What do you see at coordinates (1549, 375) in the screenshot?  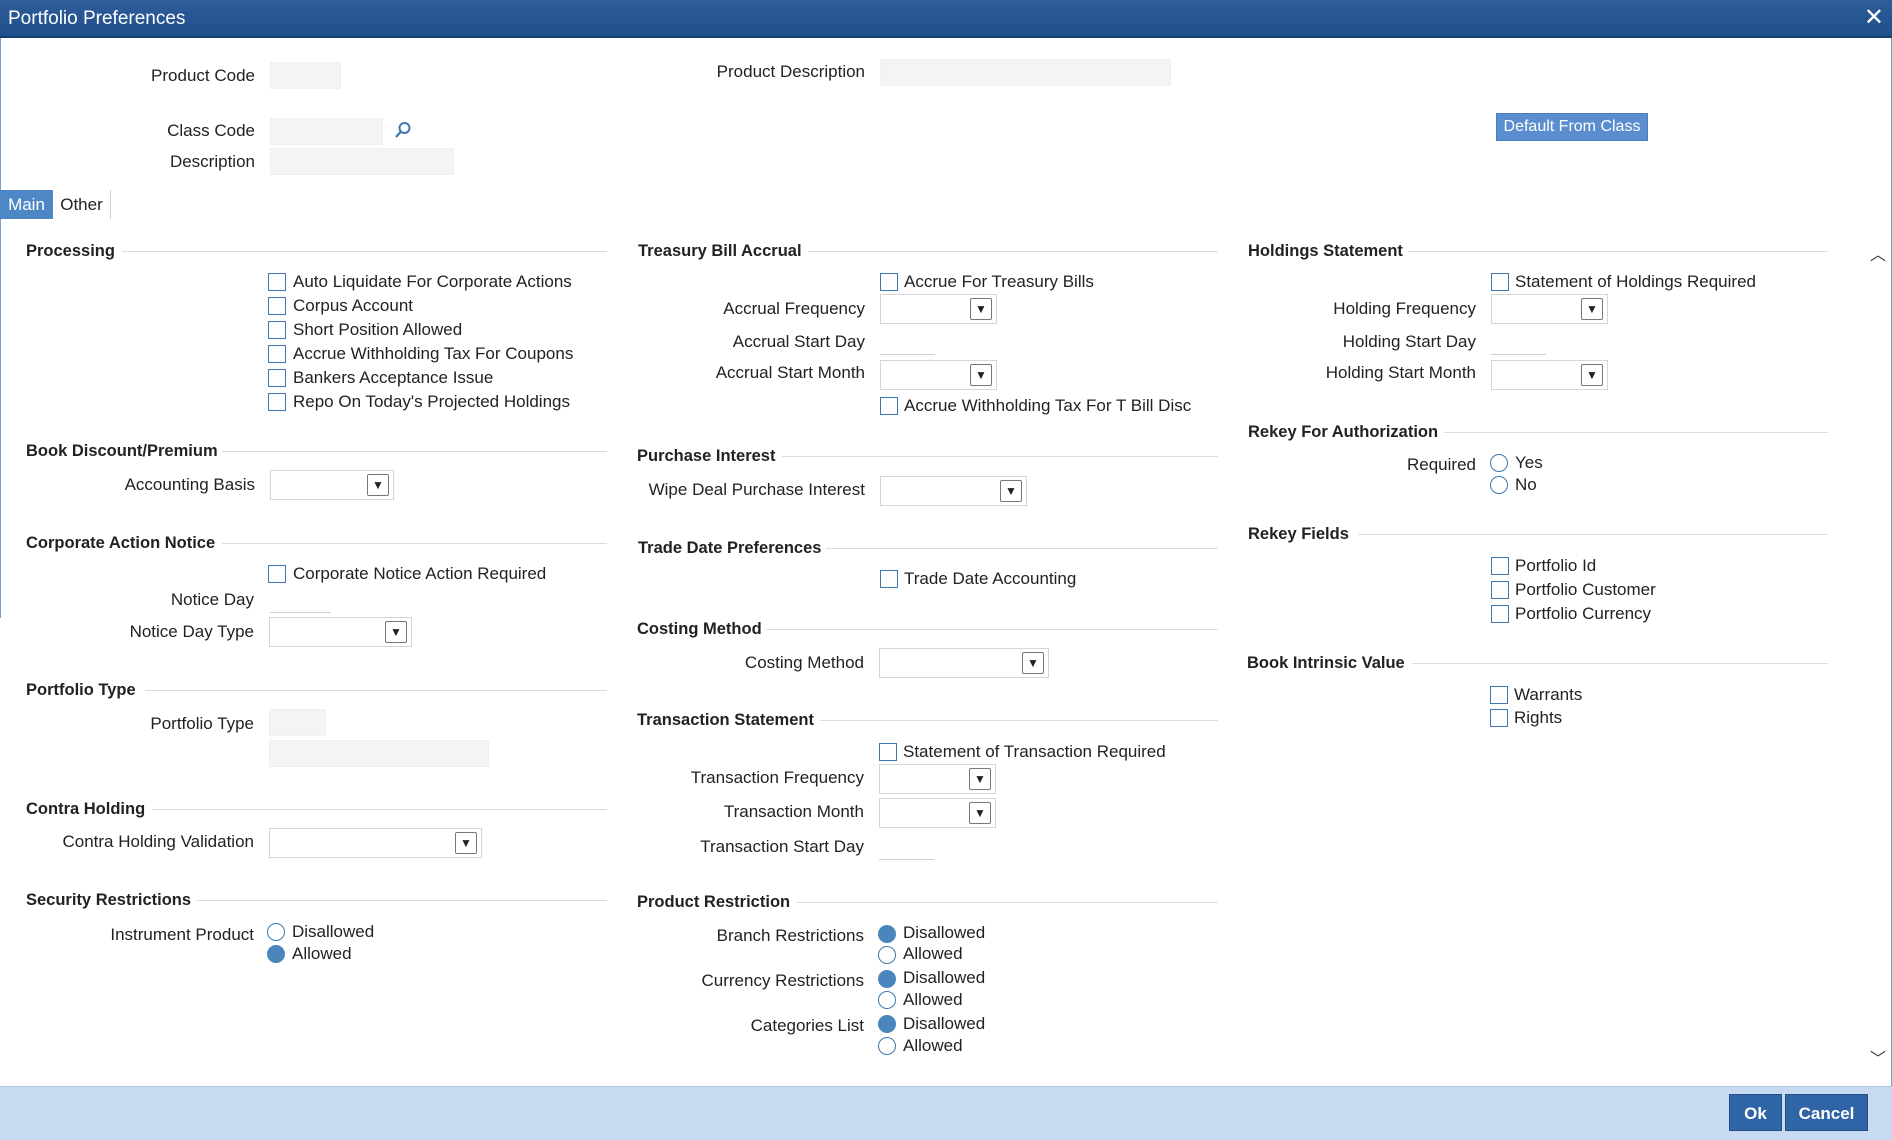 I see `holding-start-month-select: ▼` at bounding box center [1549, 375].